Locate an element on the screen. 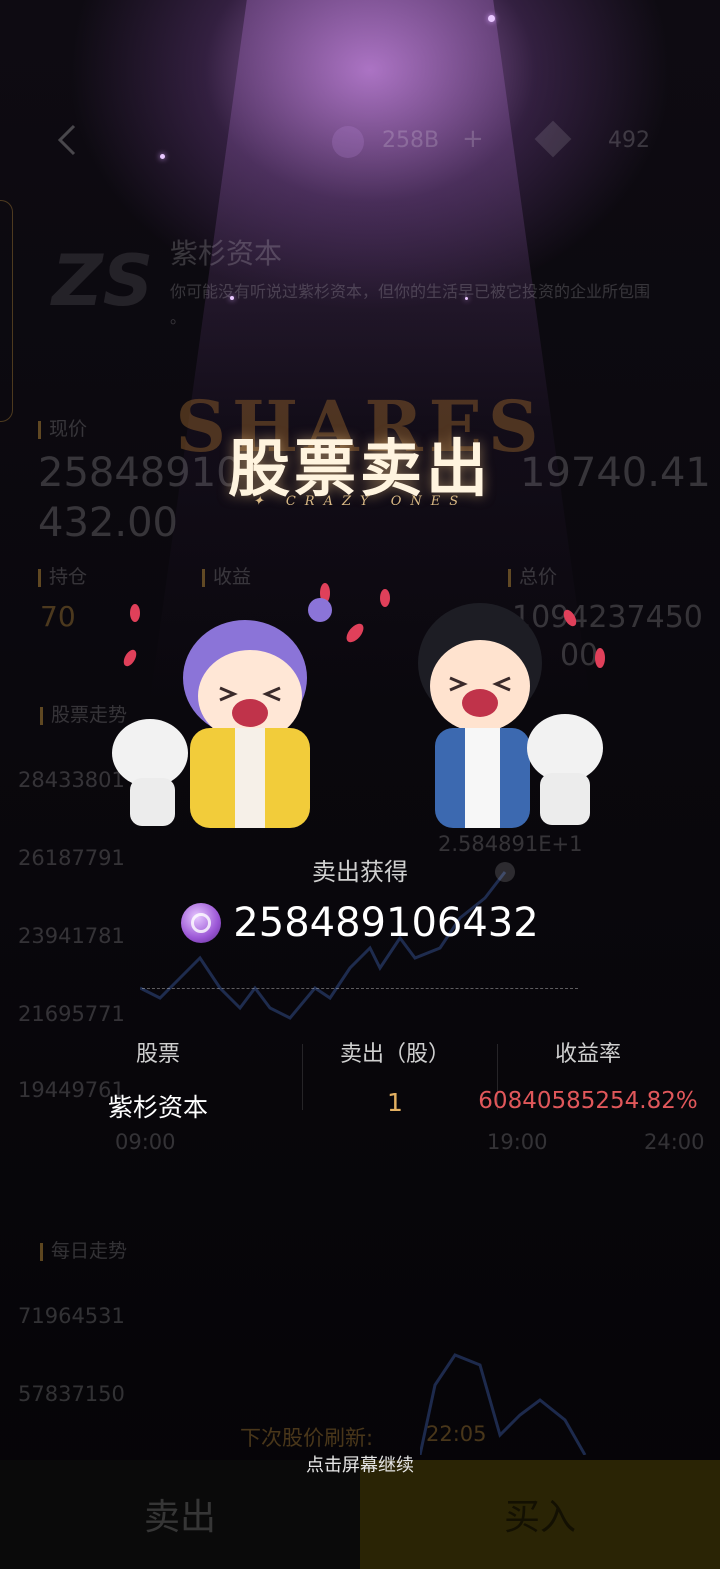  refresh-label: 下次股价刷新: is located at coordinates (307, 1438).